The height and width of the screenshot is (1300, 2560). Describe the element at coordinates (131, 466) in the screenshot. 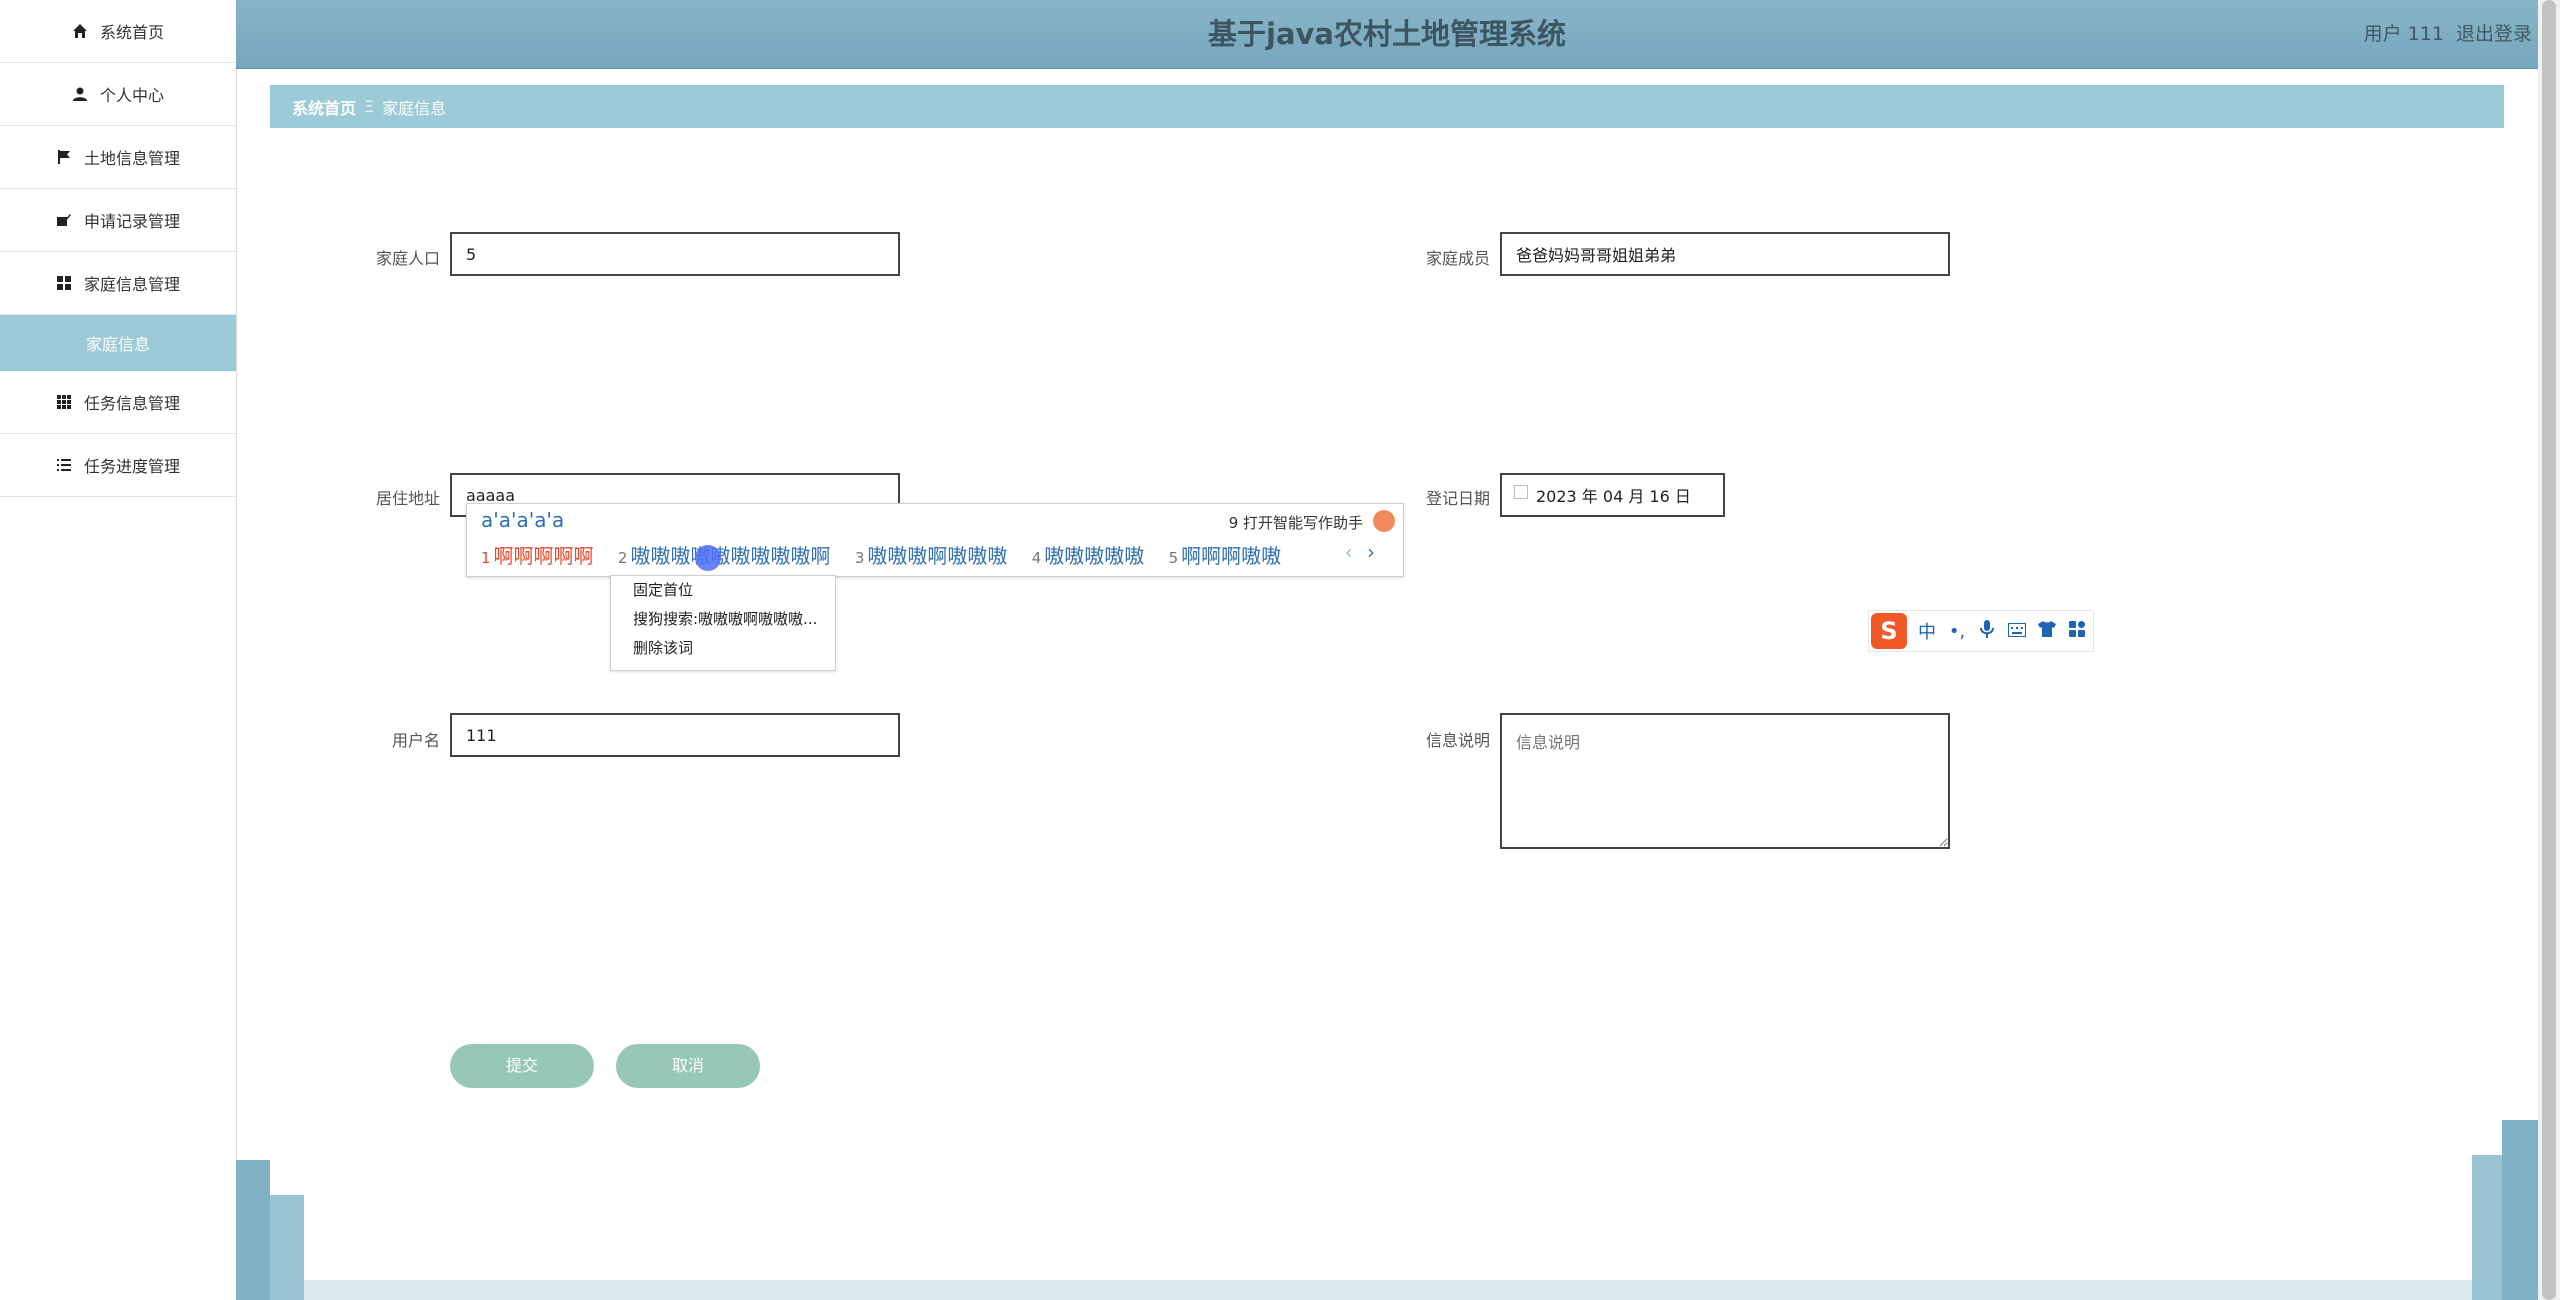

I see `sidebar-item-label: 任务进度管理` at that location.